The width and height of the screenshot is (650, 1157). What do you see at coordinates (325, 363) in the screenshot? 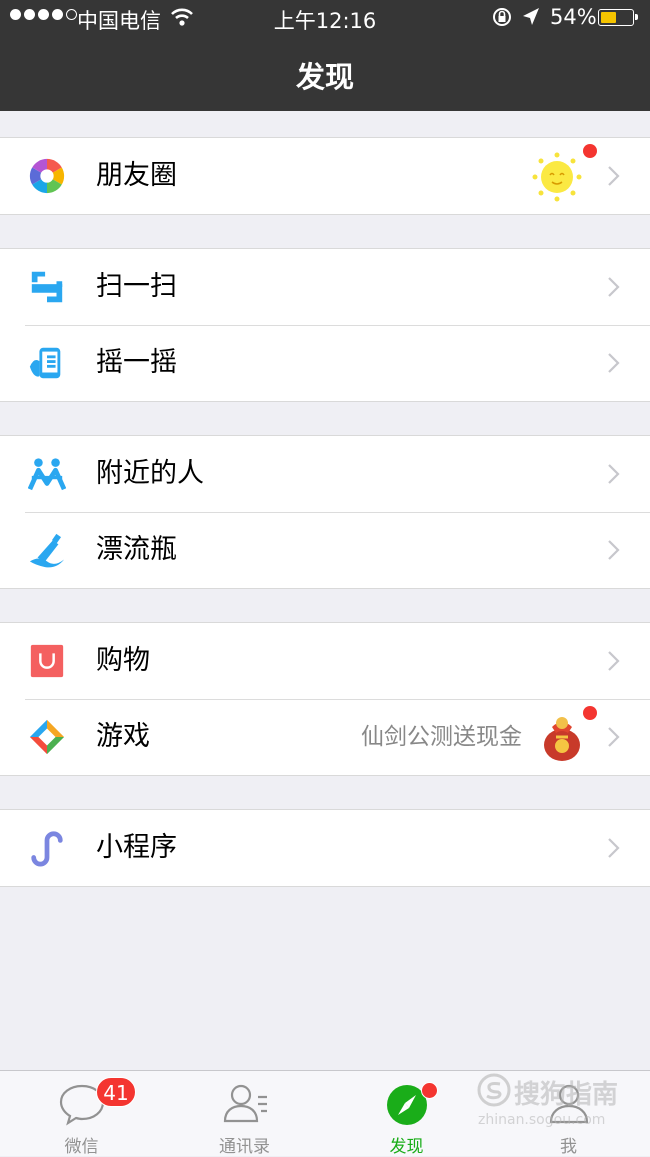
I see `menu-item-shake: 摇一摇` at bounding box center [325, 363].